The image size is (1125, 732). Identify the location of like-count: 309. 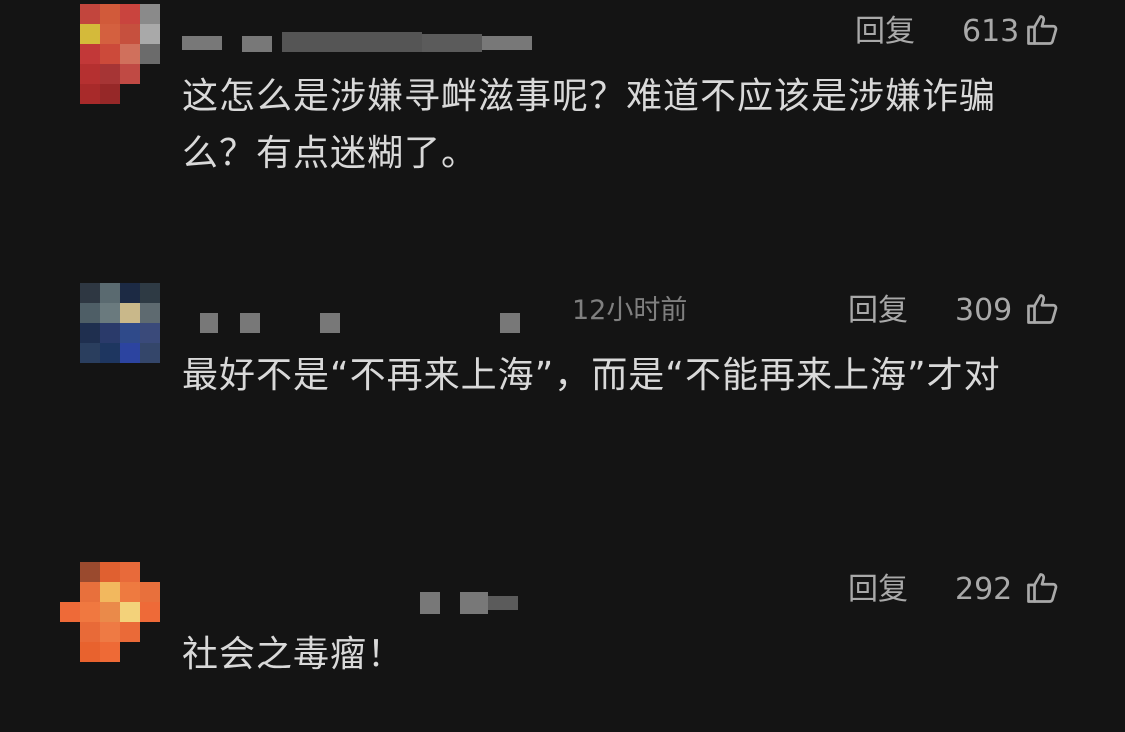
(984, 310).